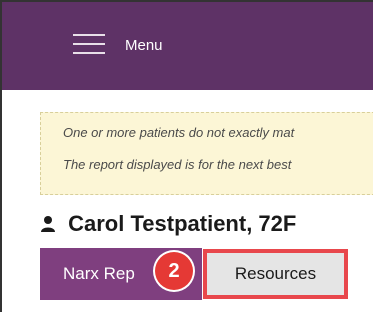 The width and height of the screenshot is (379, 312). I want to click on tab-resources-label: Resources, so click(275, 273).